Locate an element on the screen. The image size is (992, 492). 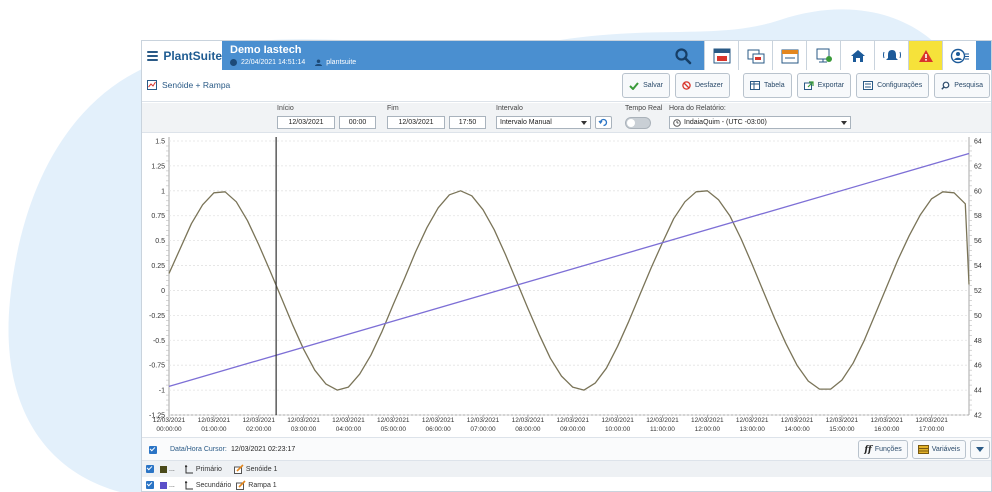
y-left-tick-label: 0.25 is located at coordinates (158, 266).